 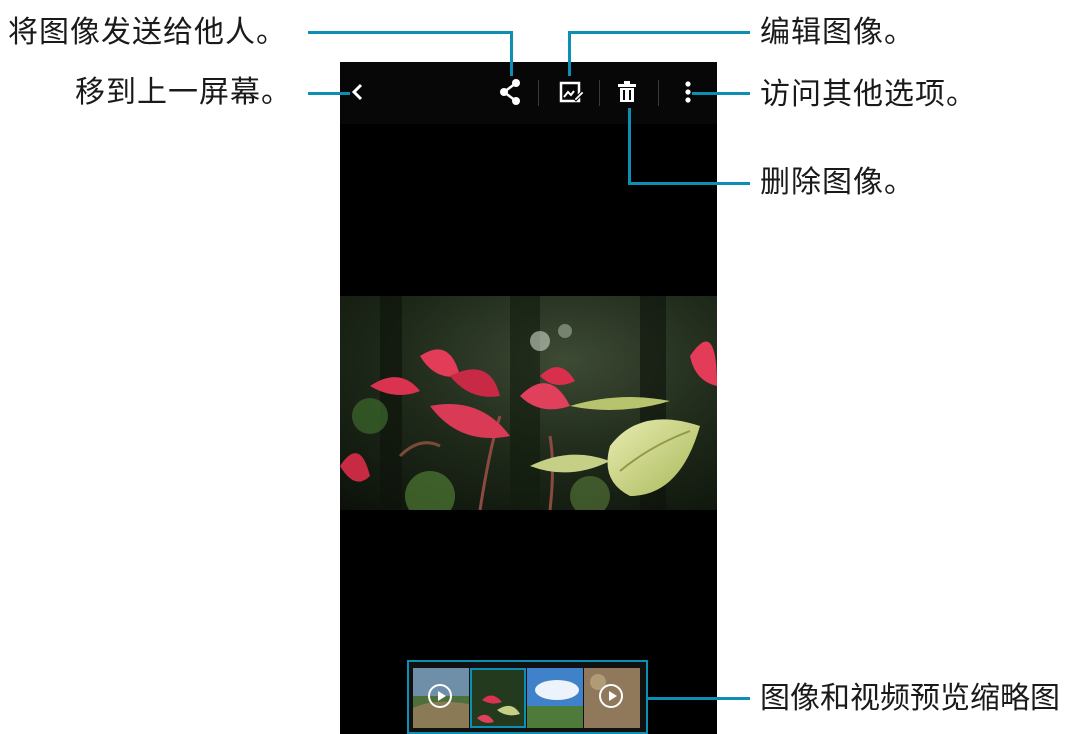 What do you see at coordinates (868, 94) in the screenshot?
I see `annotation-more: 访问其他选项。` at bounding box center [868, 94].